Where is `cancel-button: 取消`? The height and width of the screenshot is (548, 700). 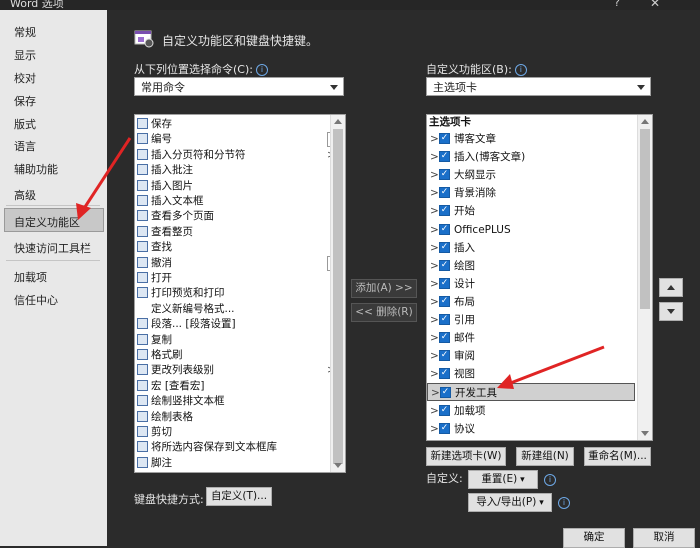
cancel-button: 取消 is located at coordinates (664, 538).